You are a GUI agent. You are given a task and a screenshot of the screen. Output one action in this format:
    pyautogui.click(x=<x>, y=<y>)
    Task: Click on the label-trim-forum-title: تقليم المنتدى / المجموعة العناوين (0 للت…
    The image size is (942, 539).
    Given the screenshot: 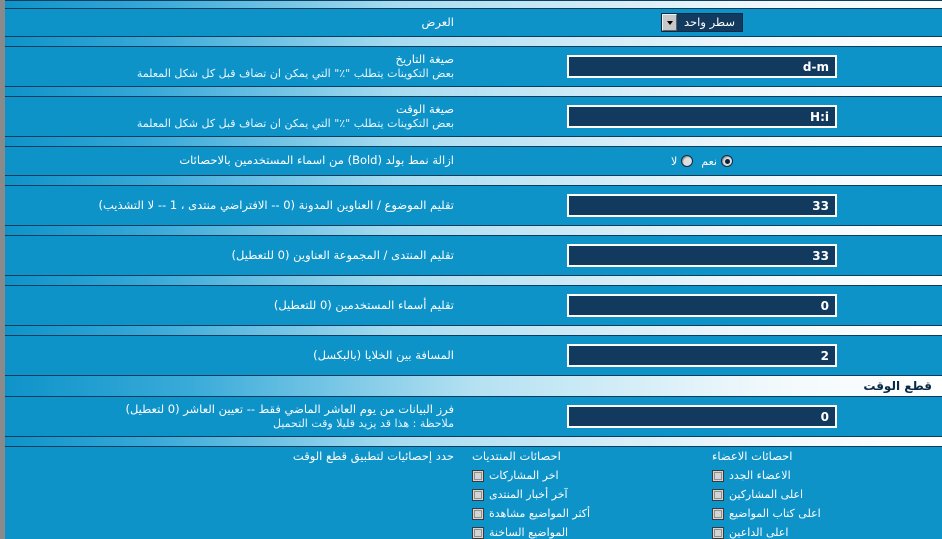 What is the action you would take?
    pyautogui.click(x=342, y=254)
    